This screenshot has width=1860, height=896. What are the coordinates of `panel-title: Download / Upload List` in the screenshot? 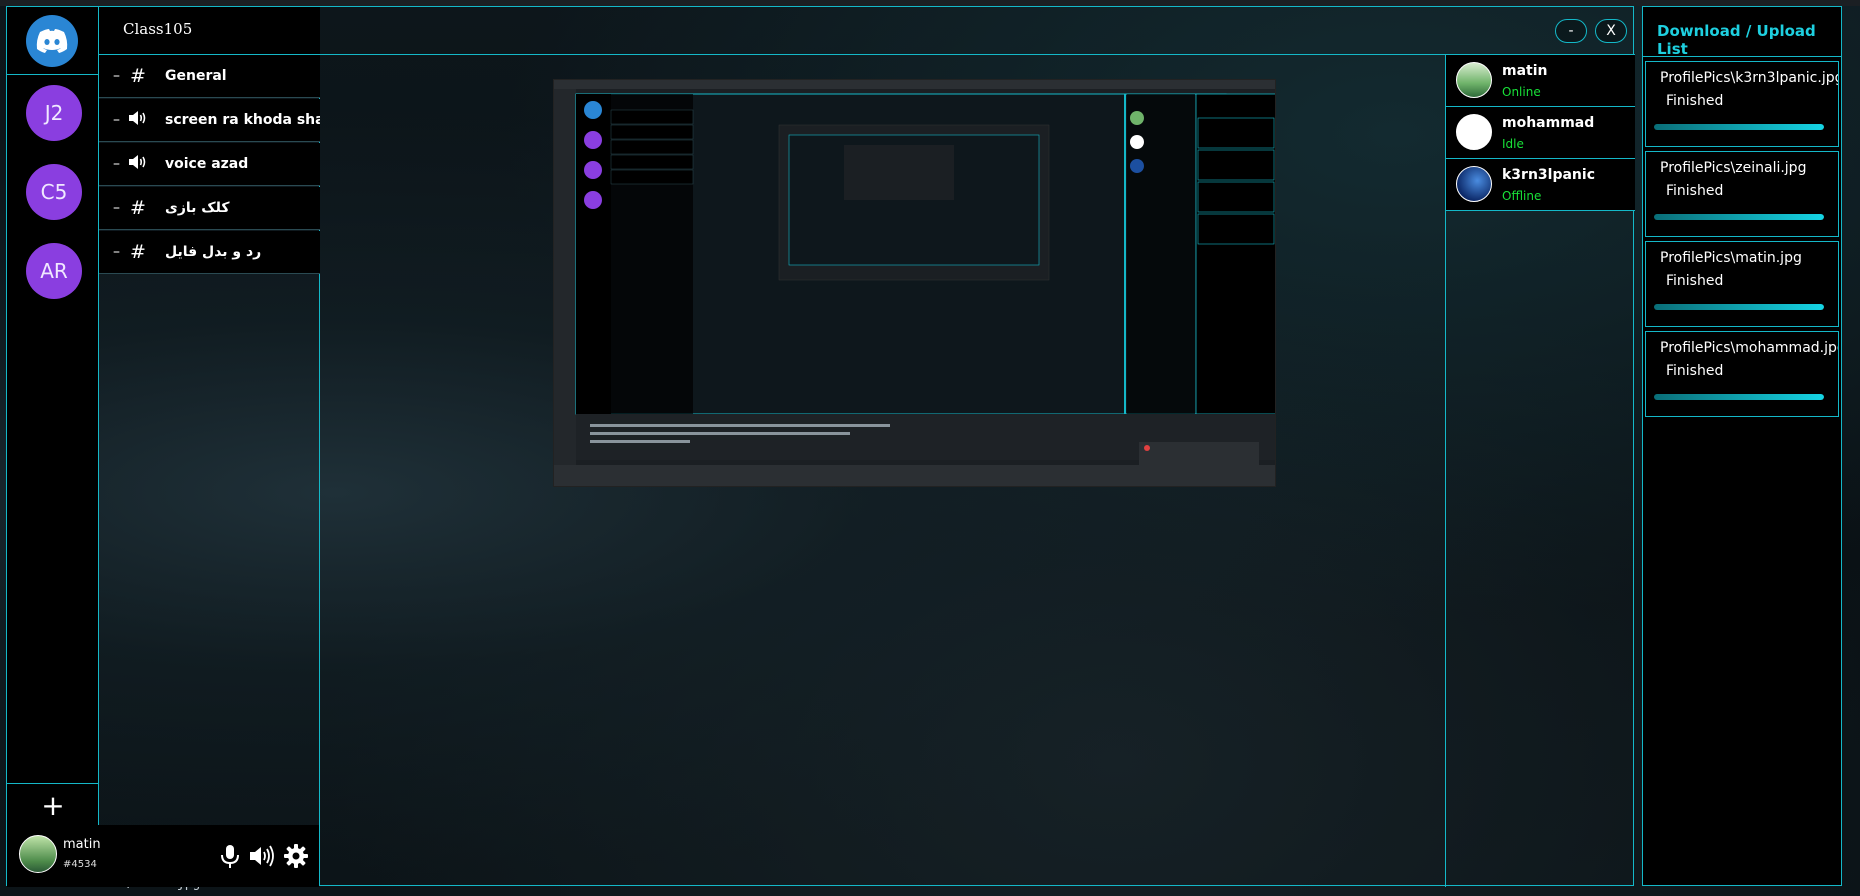 It's located at (1742, 32).